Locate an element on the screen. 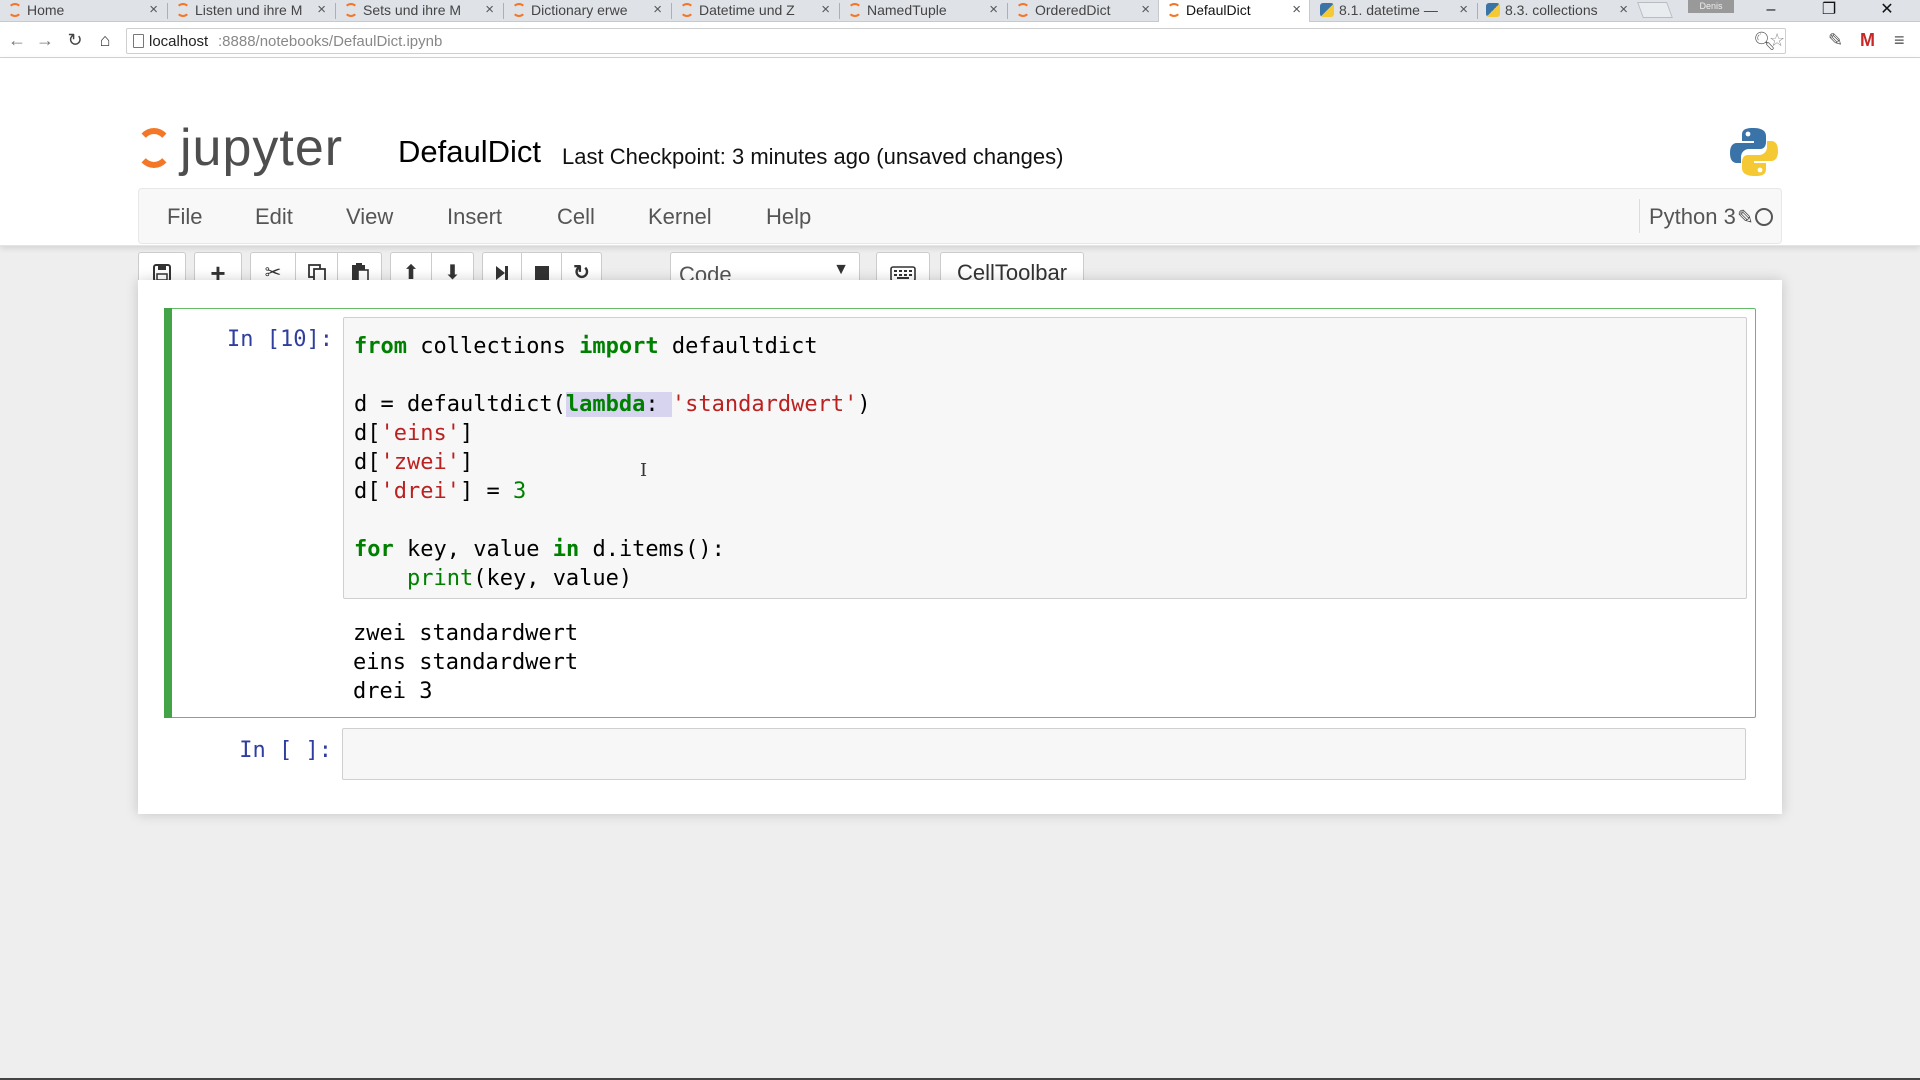  home-icon: ⌂ is located at coordinates (105, 40).